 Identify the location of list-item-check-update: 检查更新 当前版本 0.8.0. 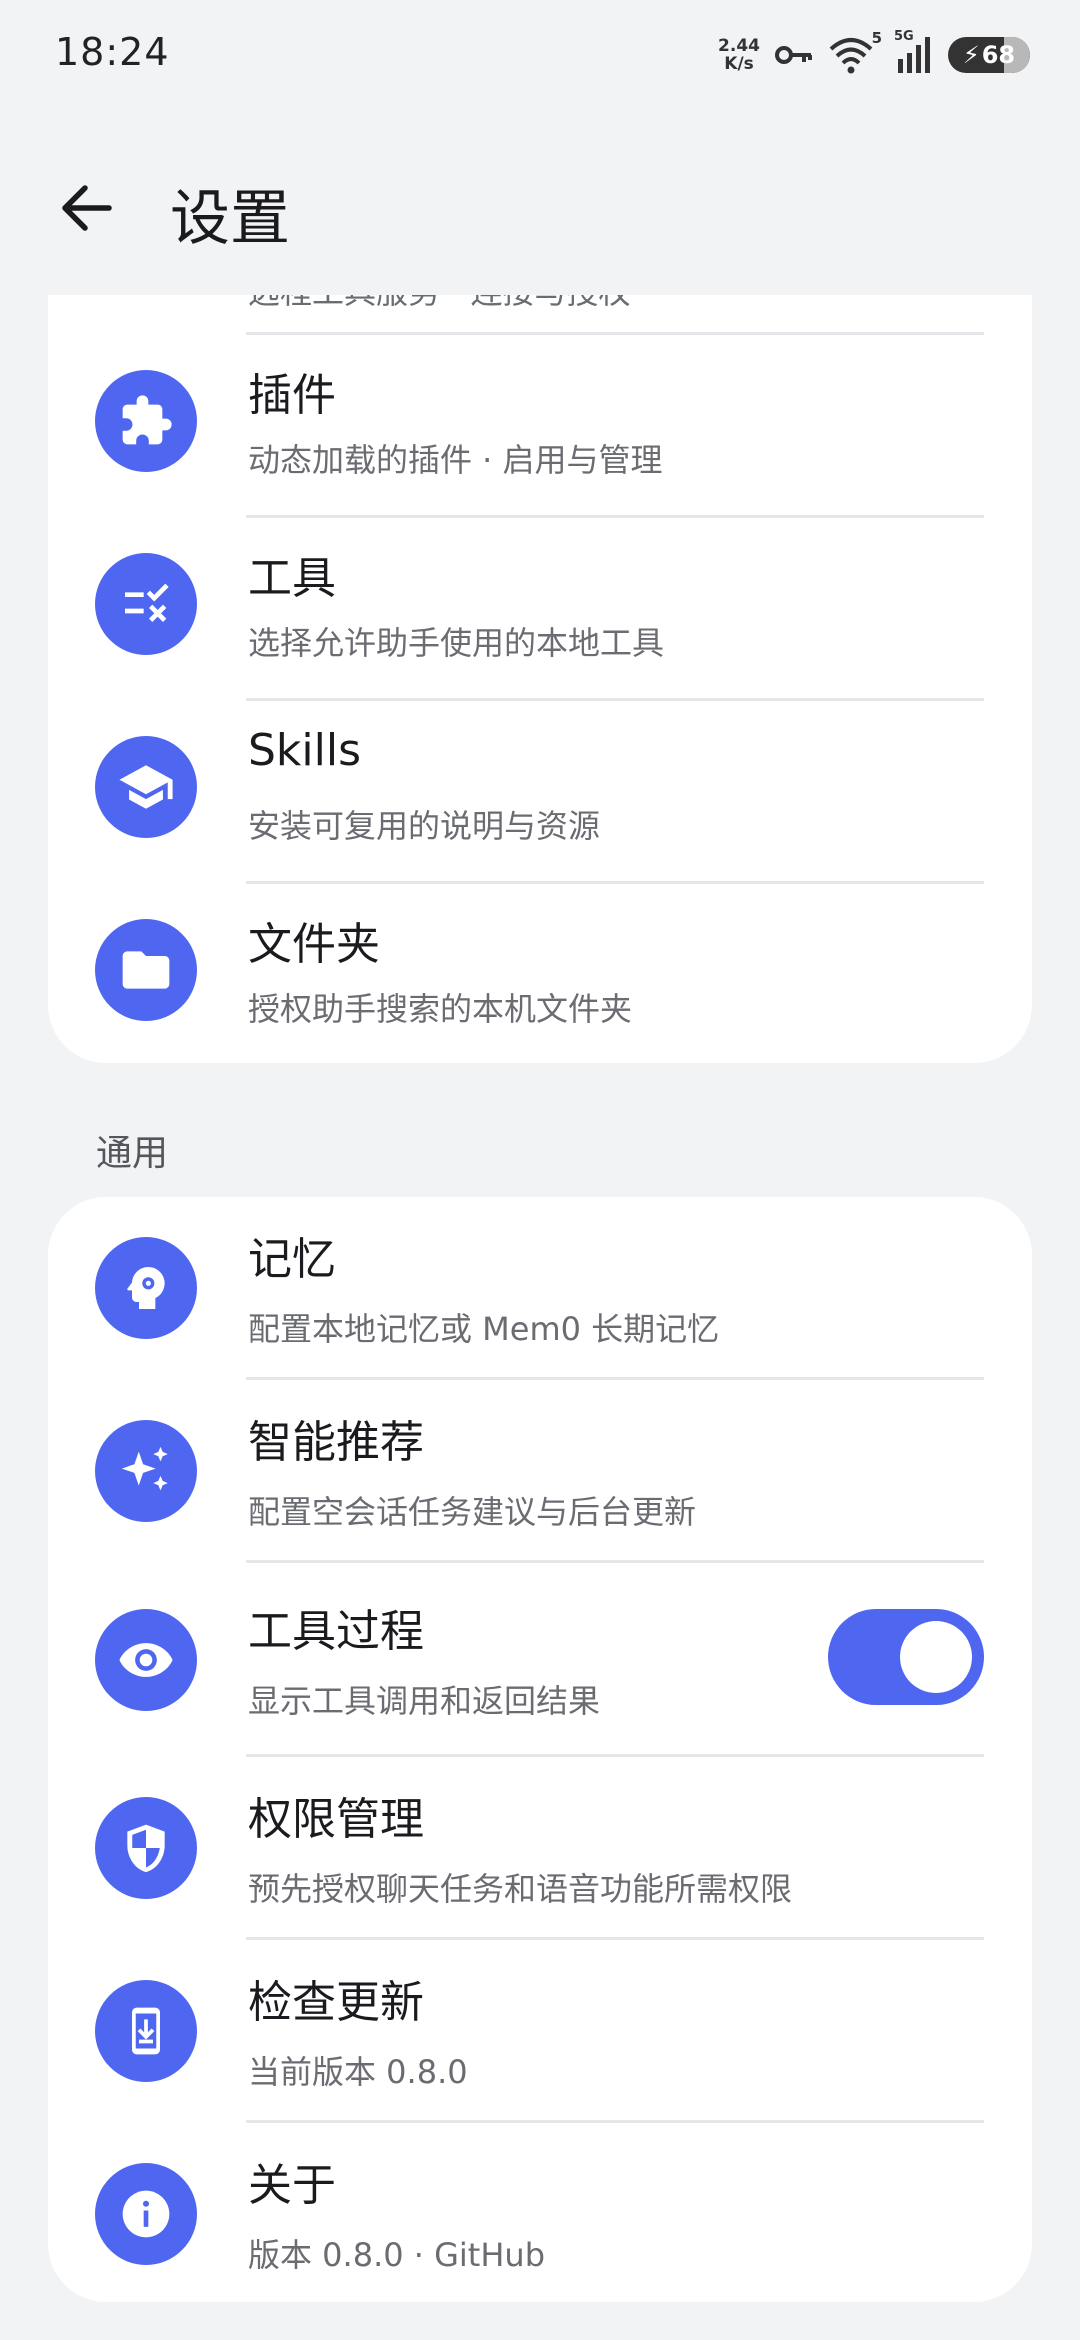
(540, 2031).